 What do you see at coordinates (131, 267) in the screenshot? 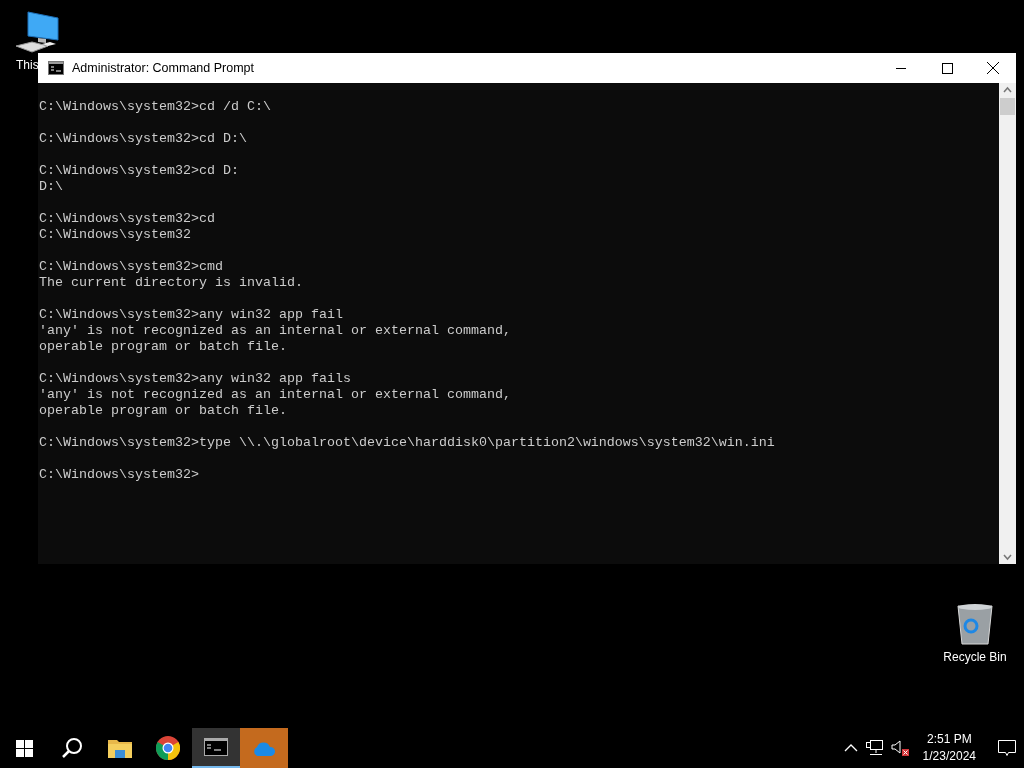
I see `console-line: C:\Windows\system32>cmd` at bounding box center [131, 267].